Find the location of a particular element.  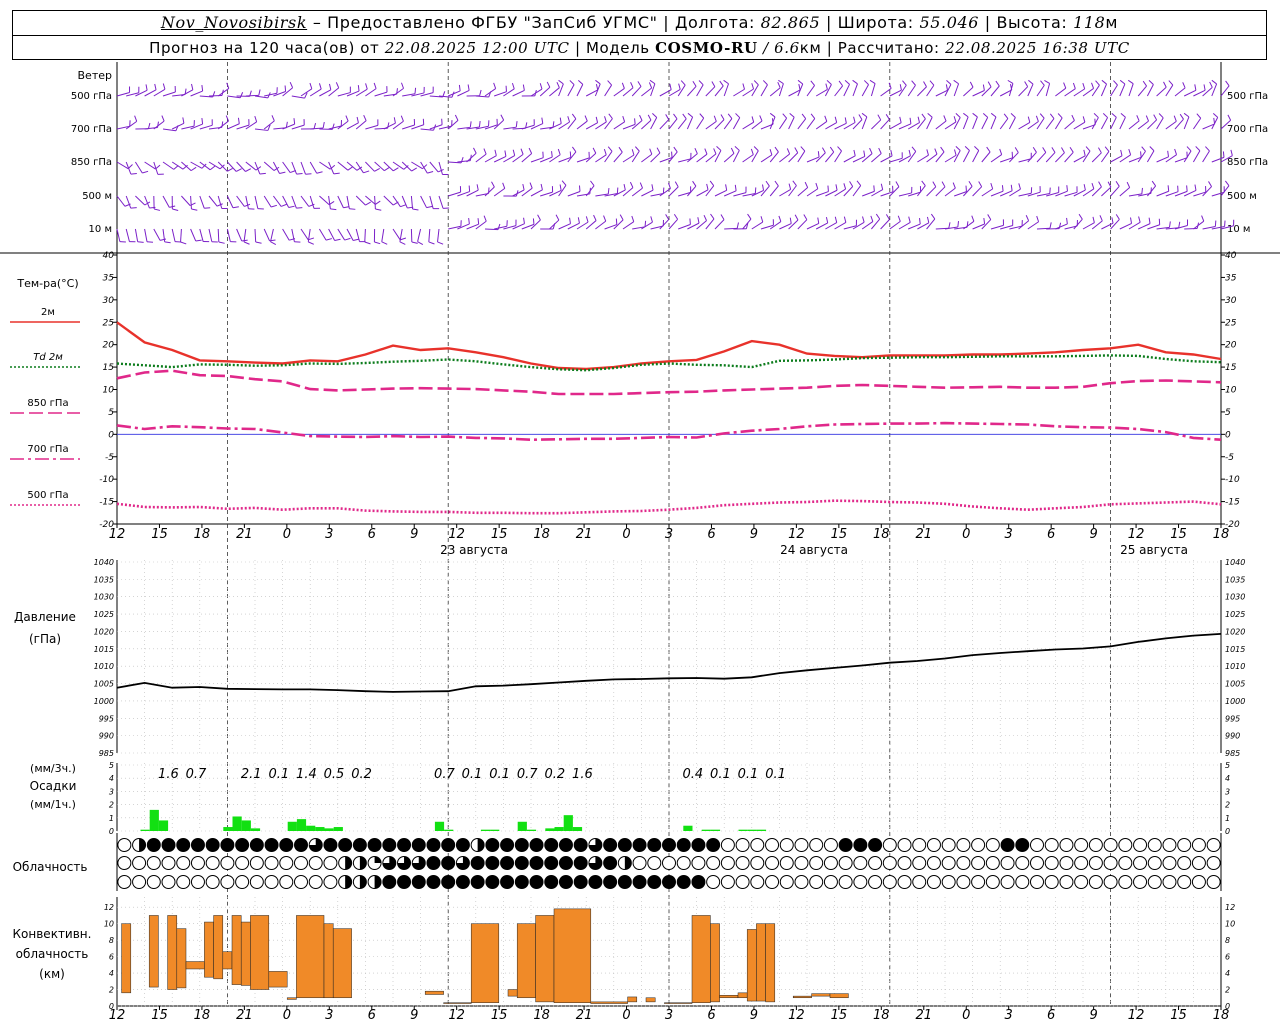

pressure-ytick-right-1015: 1015 is located at coordinates (1235, 649).